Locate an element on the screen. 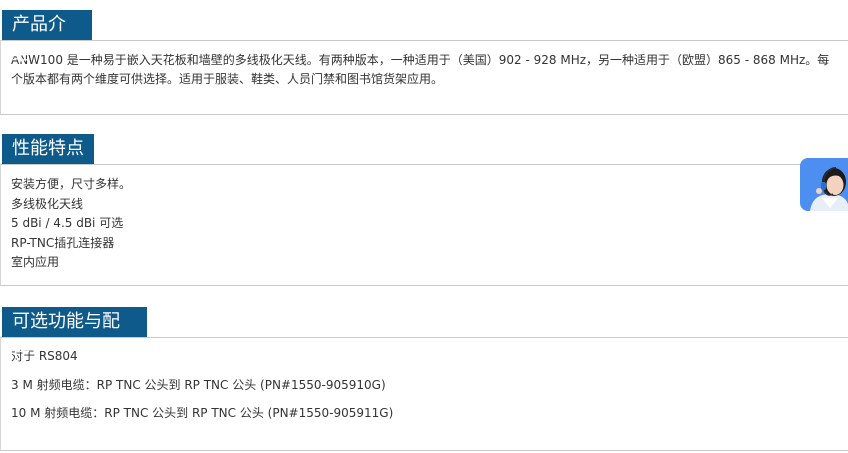  accessories-header: 可选功能与配件 is located at coordinates (424, 334).